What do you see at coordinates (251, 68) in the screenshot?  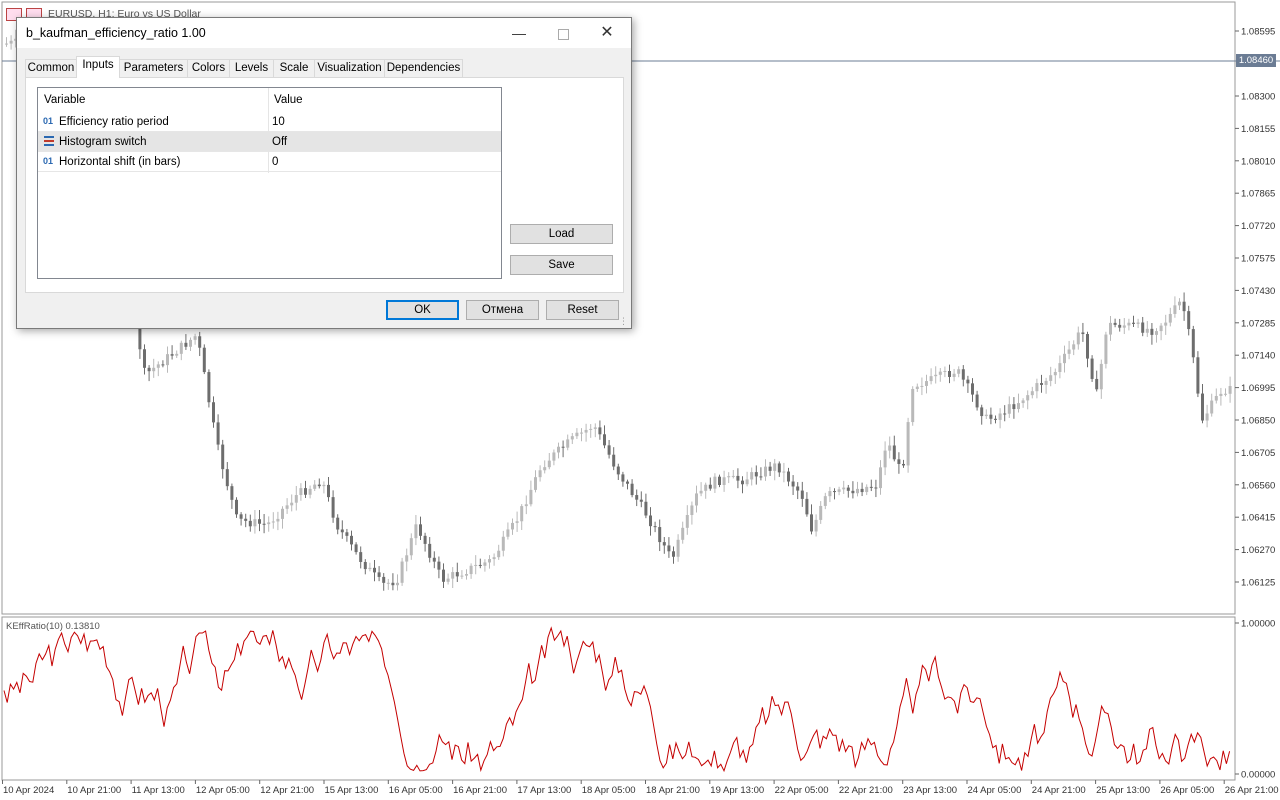 I see `tab-levels: Levels` at bounding box center [251, 68].